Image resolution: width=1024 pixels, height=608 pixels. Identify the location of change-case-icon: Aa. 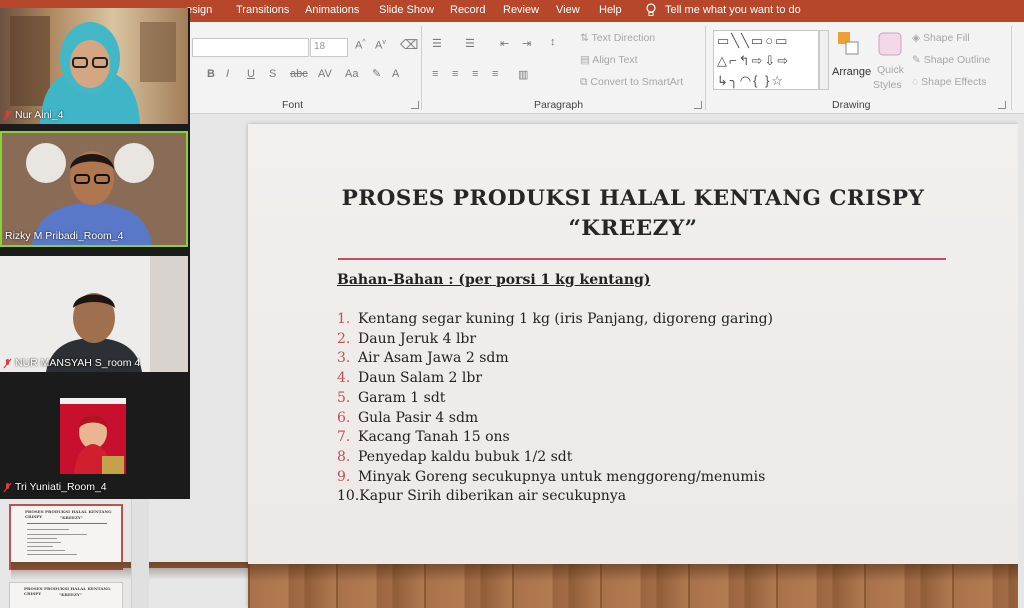
(351, 74).